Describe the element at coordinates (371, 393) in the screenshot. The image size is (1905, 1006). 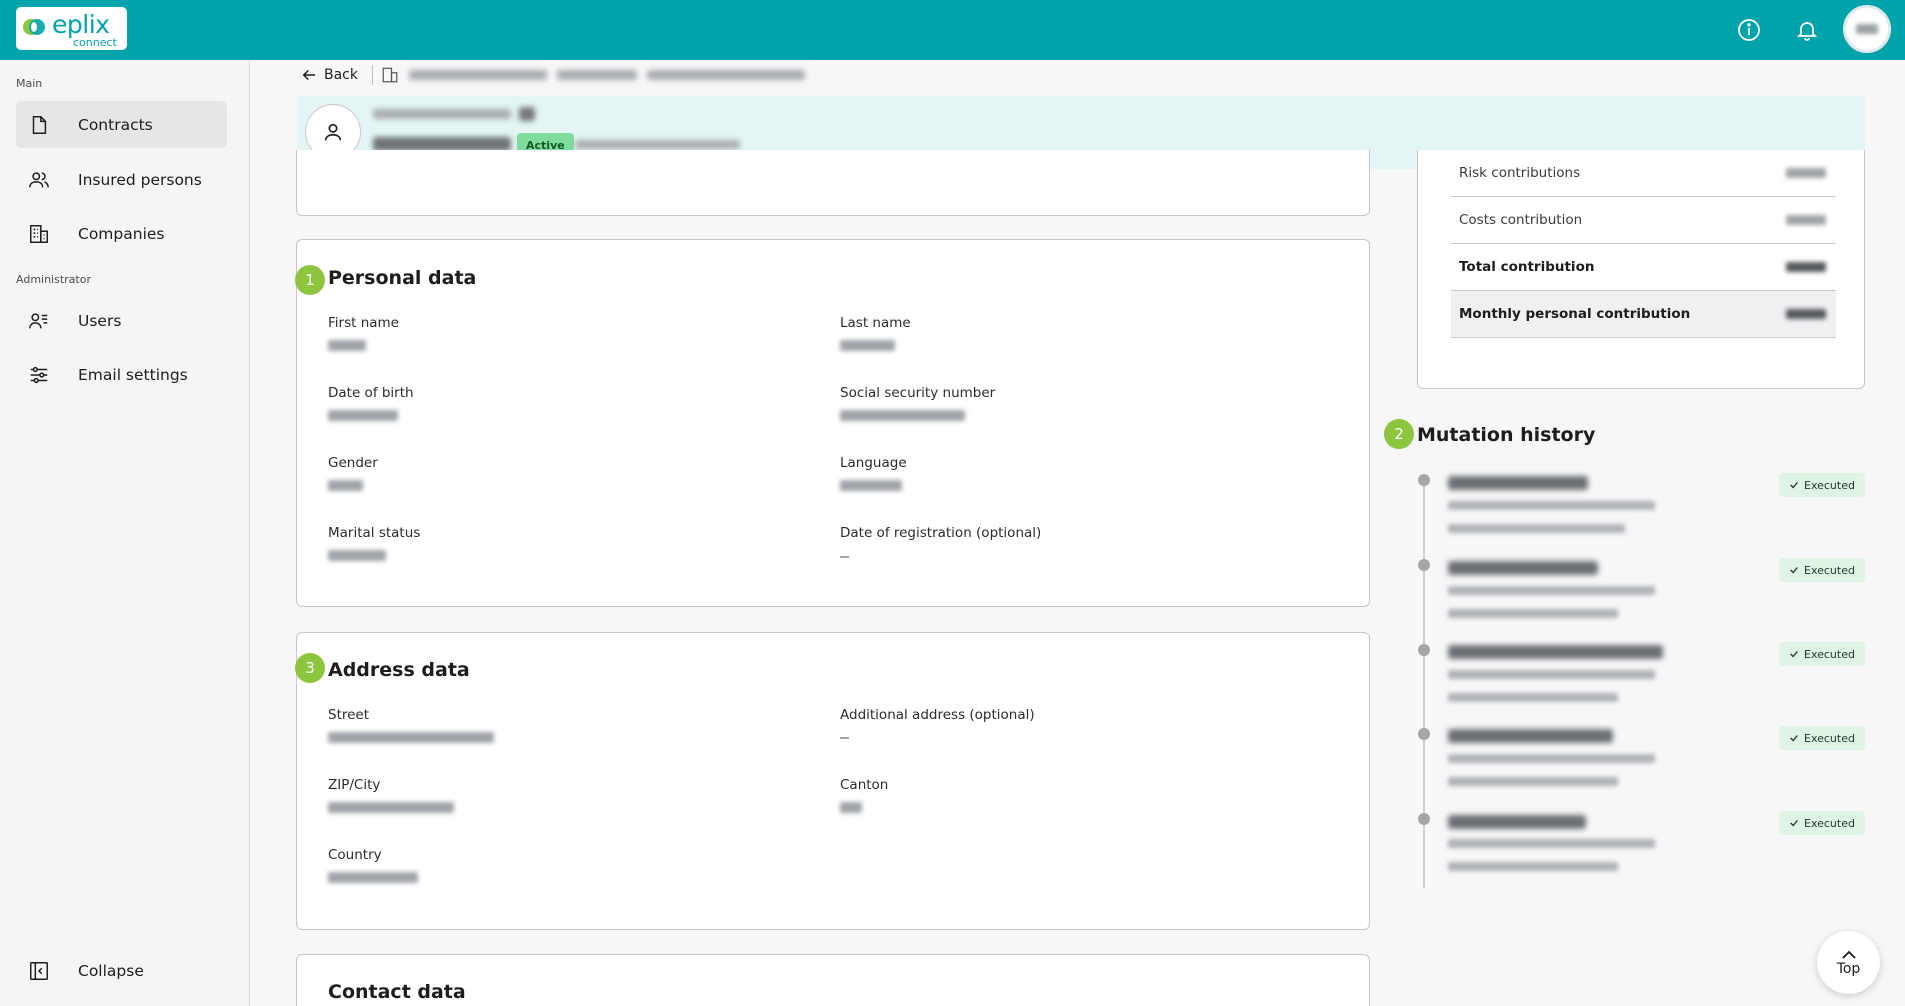
I see `field-label-date-of-birth: Date of birth` at that location.